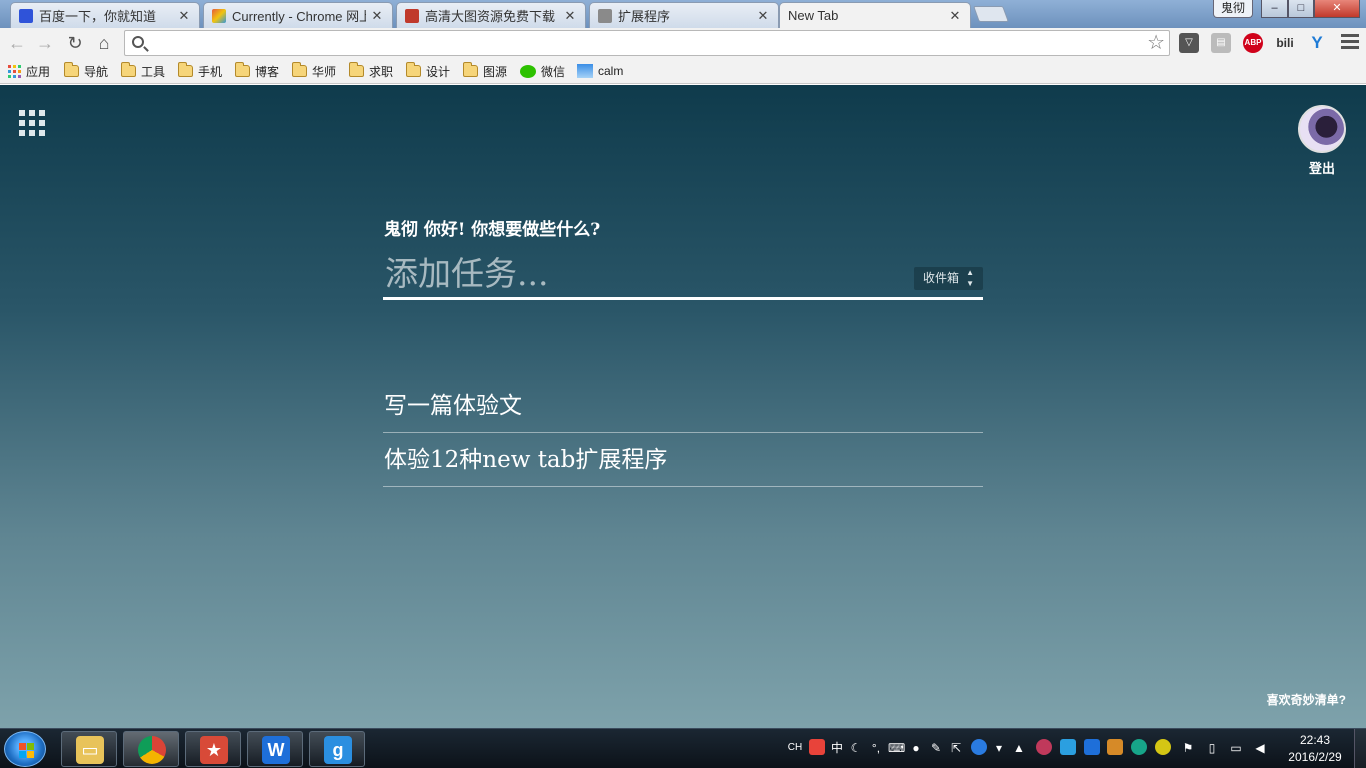 Image resolution: width=1366 pixels, height=768 pixels. I want to click on bookmarks-bar: 应用 导航 工具 手机 博客 华师 求职 设计 图源 微信 calm, so click(683, 71).